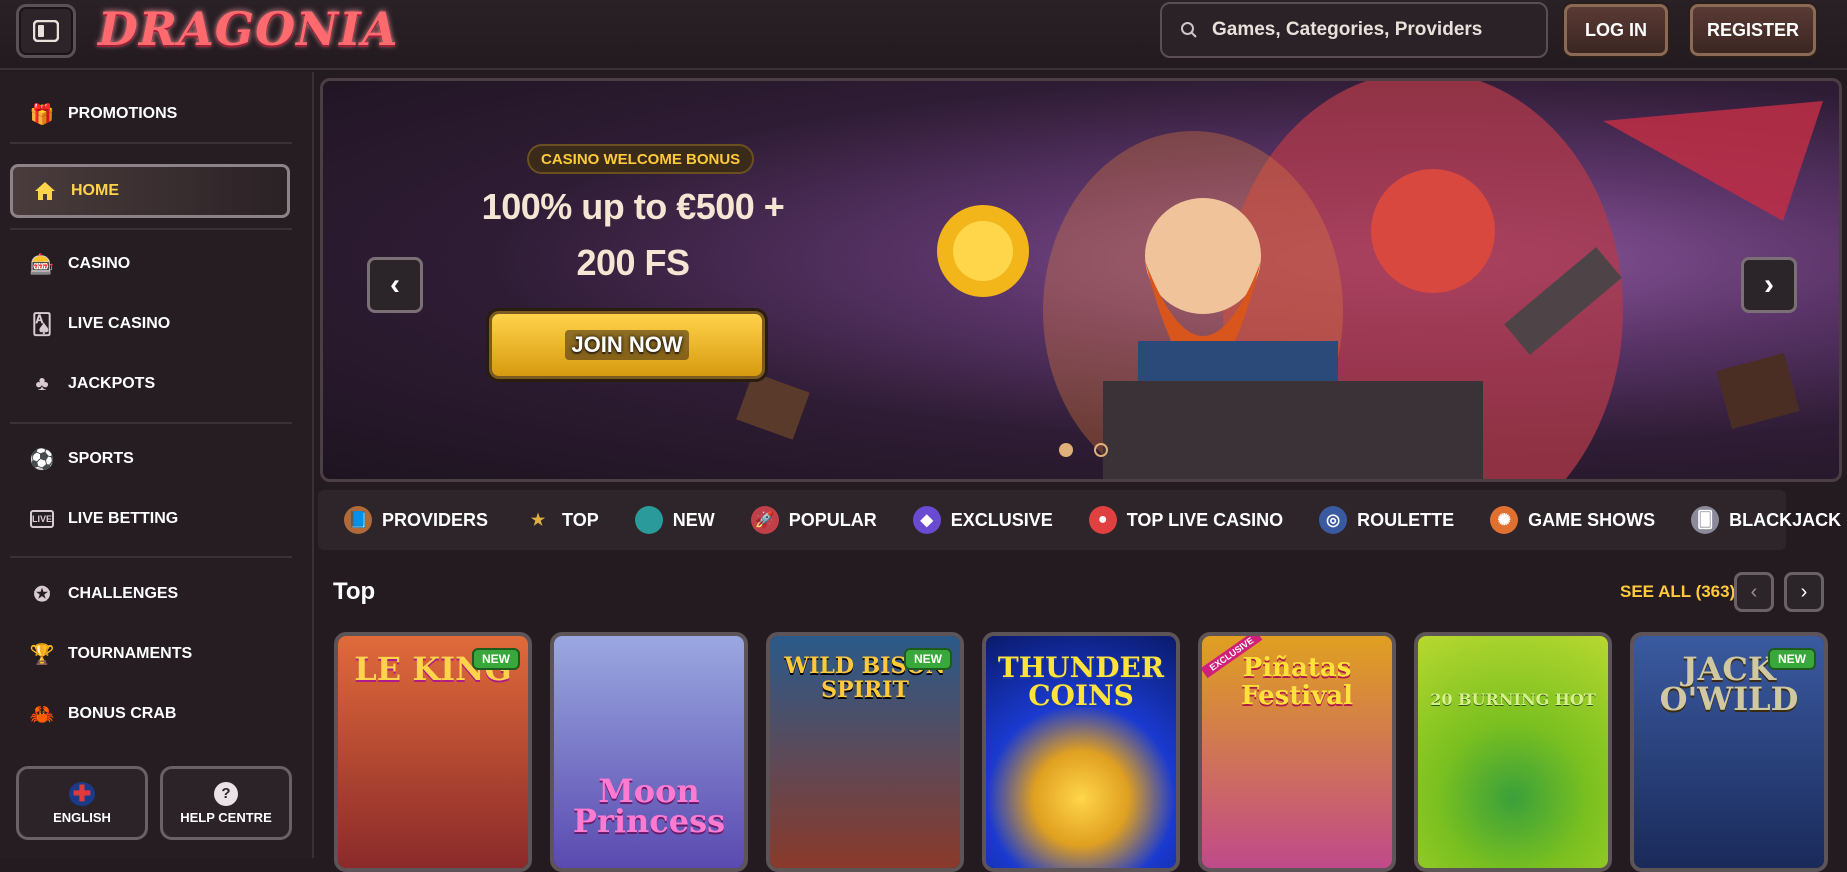 This screenshot has height=872, width=1847. I want to click on sidebar-item-live-casino: 🂡 LIVE CASINO, so click(100, 324).